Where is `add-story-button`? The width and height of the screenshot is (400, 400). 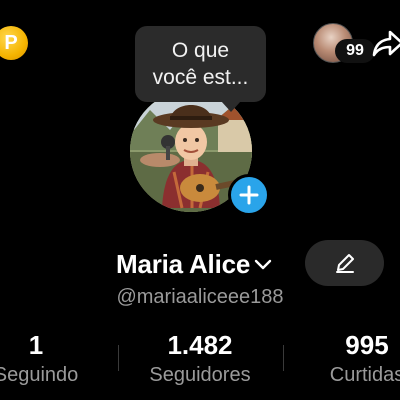
add-story-button is located at coordinates (249, 195).